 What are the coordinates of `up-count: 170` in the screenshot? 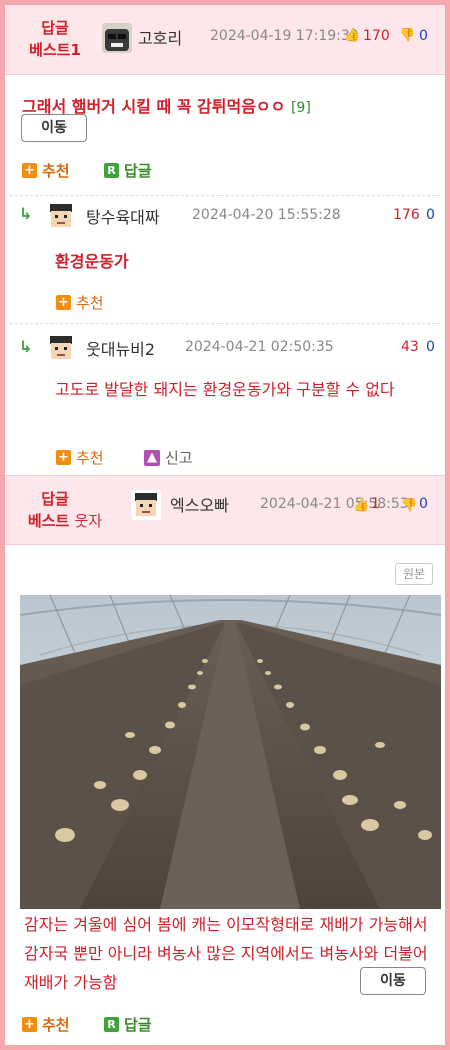 It's located at (376, 36).